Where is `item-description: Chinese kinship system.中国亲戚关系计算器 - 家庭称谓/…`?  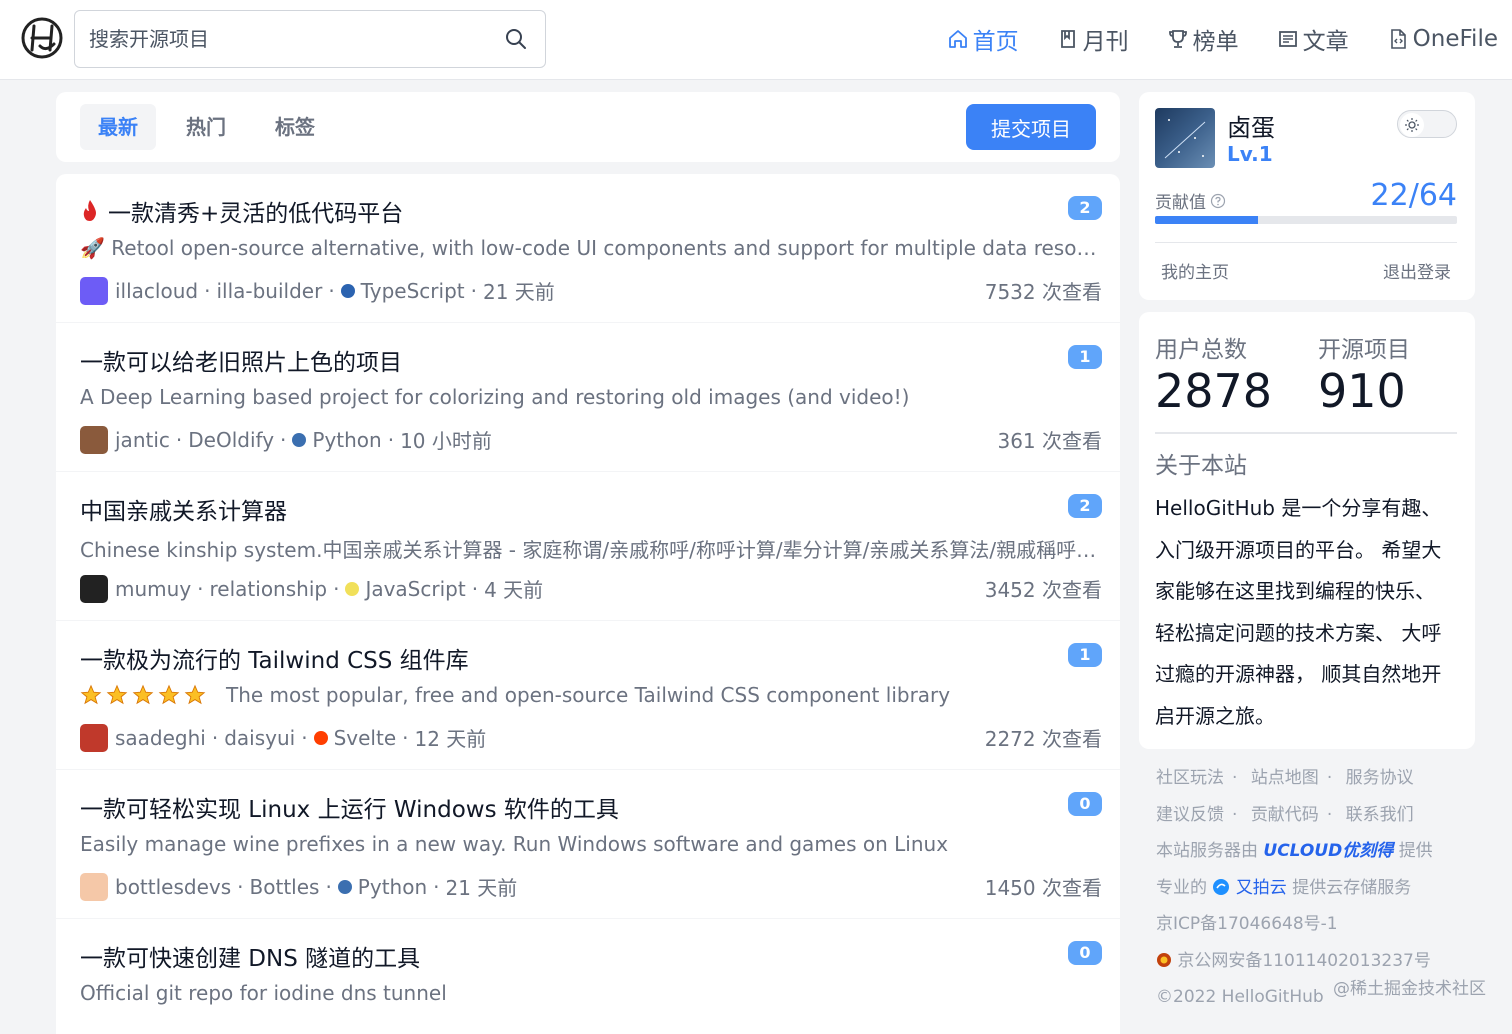 item-description: Chinese kinship system.中国亲戚关系计算器 - 家庭称谓/… is located at coordinates (590, 550).